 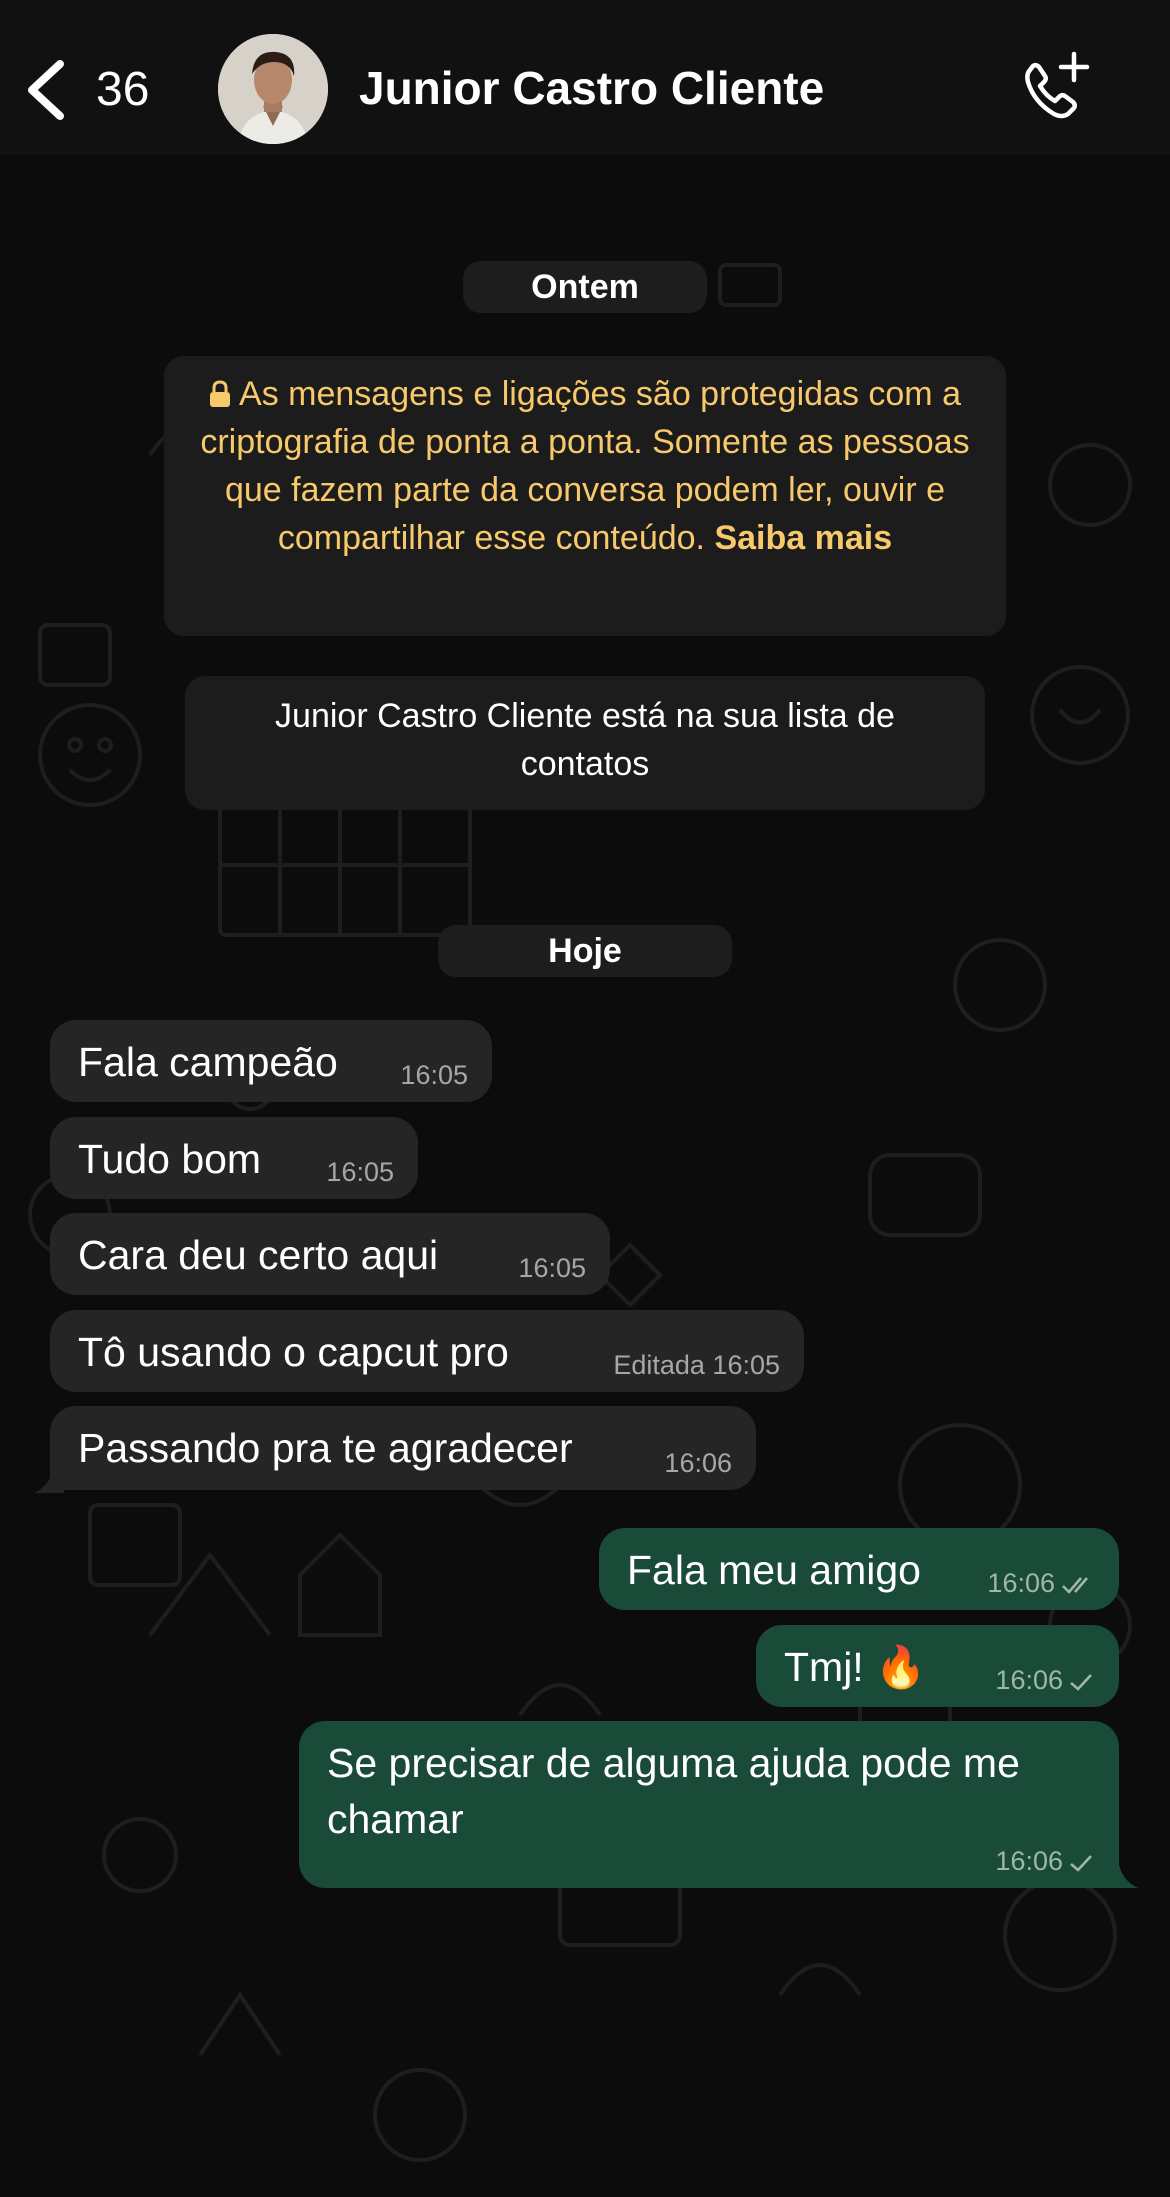 I want to click on learn-more-link: Saiba mais, so click(x=803, y=538).